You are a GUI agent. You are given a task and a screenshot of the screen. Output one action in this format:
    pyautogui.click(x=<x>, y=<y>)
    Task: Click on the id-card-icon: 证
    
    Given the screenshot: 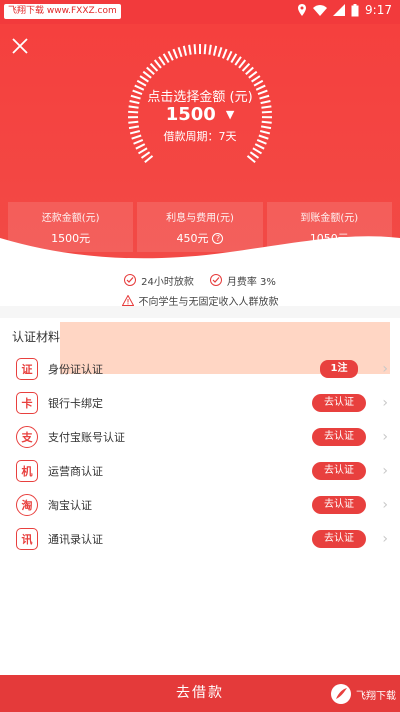 What is the action you would take?
    pyautogui.click(x=27, y=369)
    